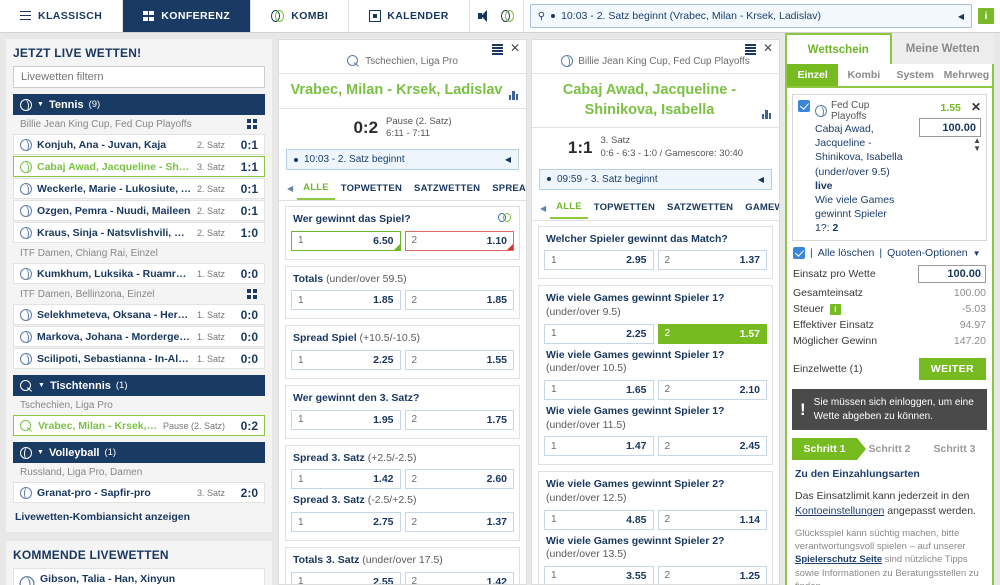 Image resolution: width=1000 pixels, height=585 pixels. What do you see at coordinates (977, 253) in the screenshot?
I see `chevron-down-icon: ▼` at bounding box center [977, 253].